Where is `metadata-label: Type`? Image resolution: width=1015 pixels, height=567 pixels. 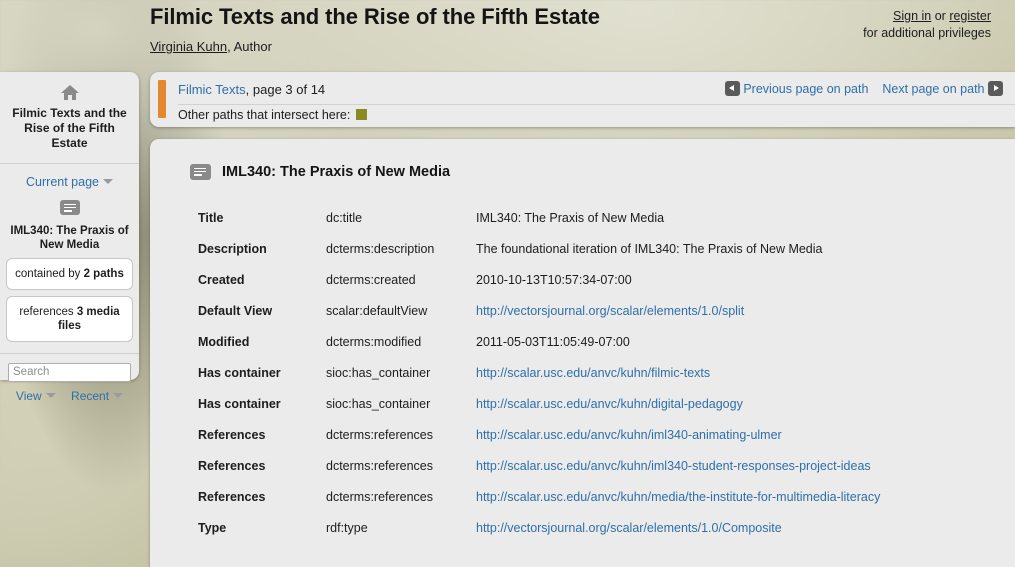
metadata-label: Type is located at coordinates (212, 528).